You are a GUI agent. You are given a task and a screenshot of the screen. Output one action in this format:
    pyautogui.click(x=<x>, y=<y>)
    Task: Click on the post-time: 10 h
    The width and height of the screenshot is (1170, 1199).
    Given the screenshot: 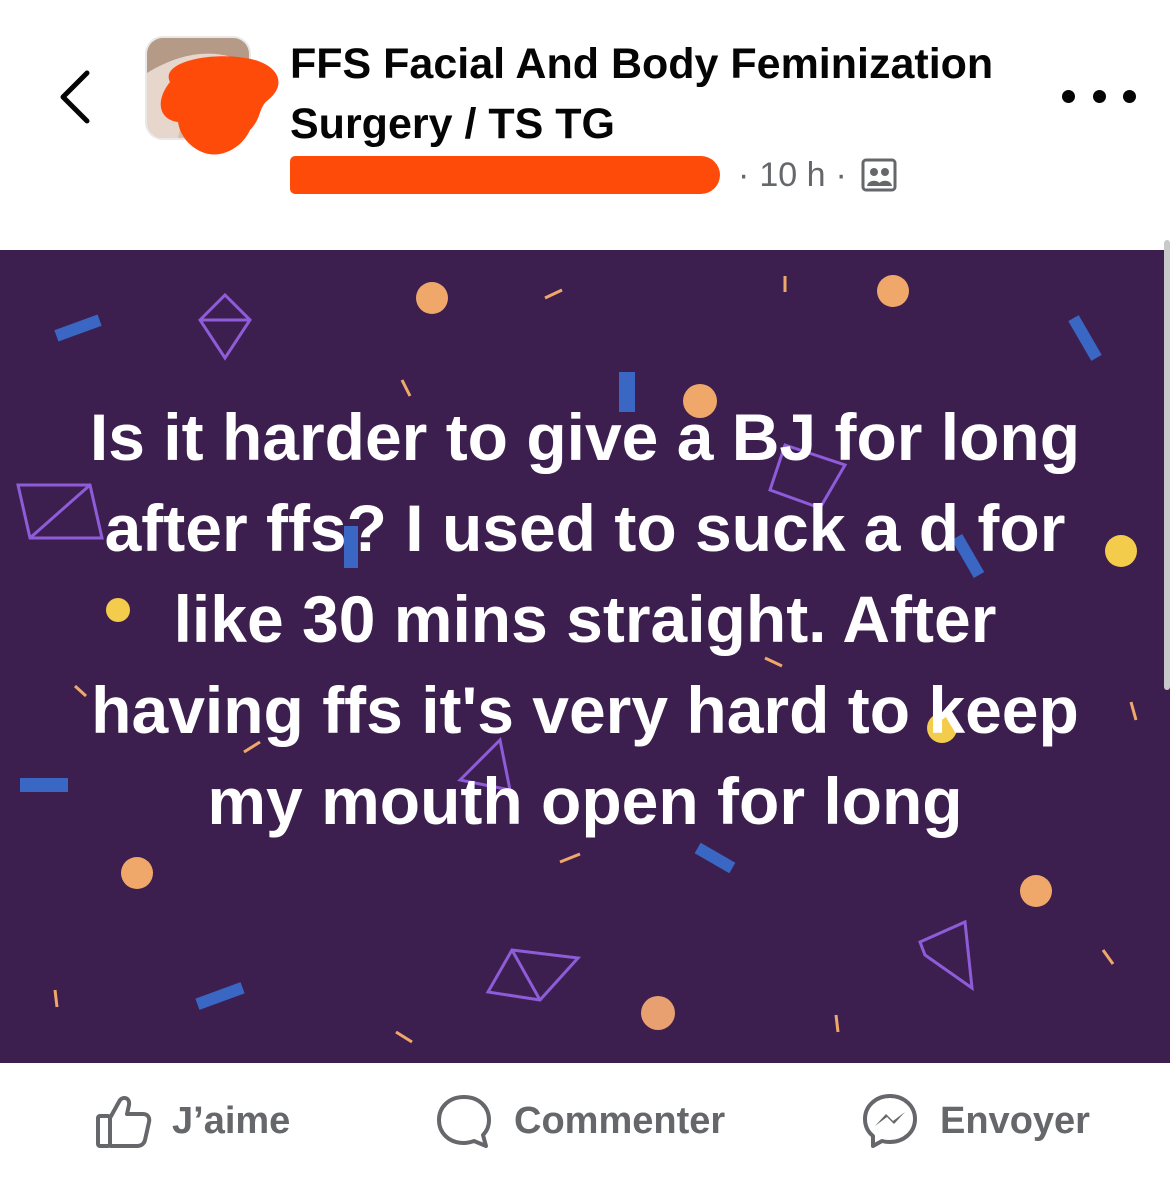 What is the action you would take?
    pyautogui.click(x=792, y=175)
    